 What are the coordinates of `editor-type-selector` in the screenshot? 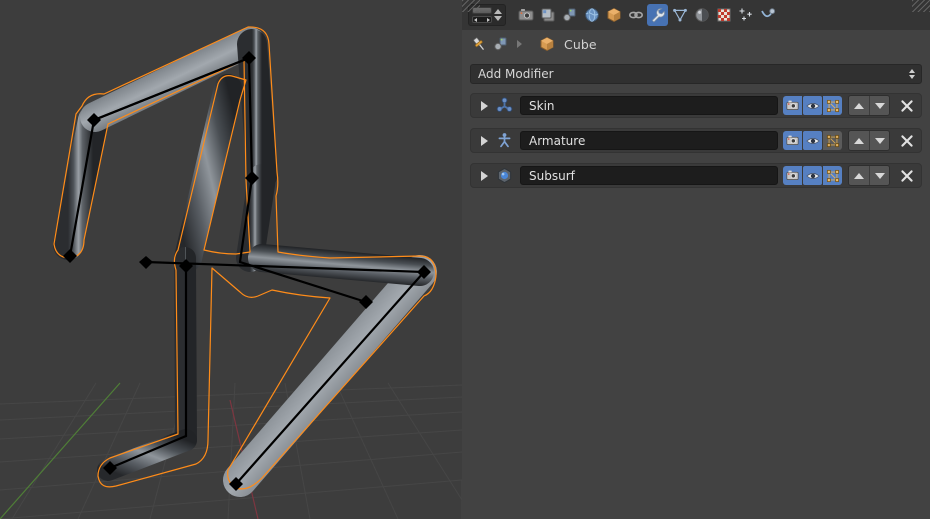 It's located at (487, 15).